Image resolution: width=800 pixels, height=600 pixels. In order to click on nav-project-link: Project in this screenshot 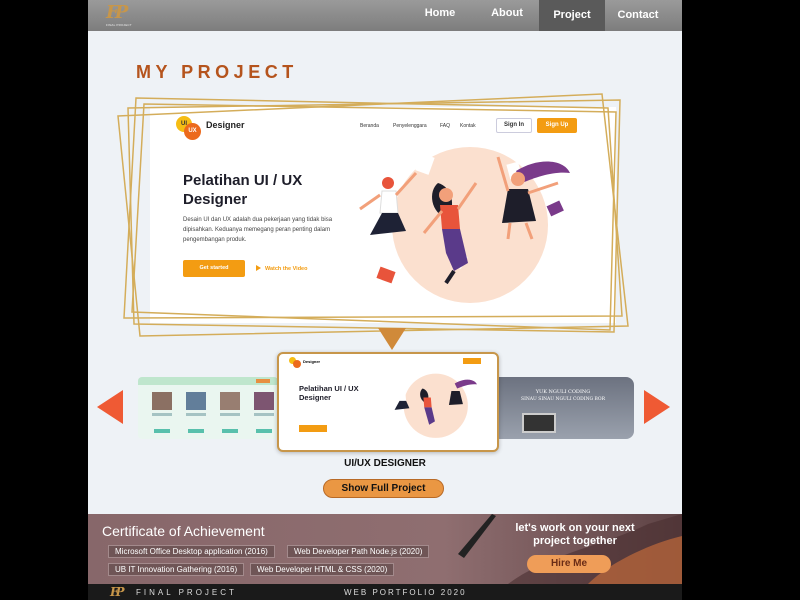, I will do `click(572, 15)`.